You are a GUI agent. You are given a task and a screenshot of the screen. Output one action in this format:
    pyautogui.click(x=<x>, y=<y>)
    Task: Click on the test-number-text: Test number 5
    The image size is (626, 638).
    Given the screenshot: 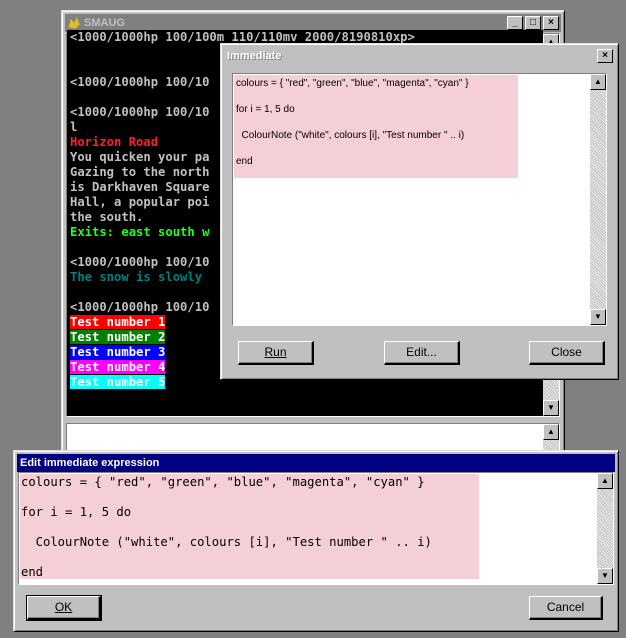 What is the action you would take?
    pyautogui.click(x=118, y=382)
    